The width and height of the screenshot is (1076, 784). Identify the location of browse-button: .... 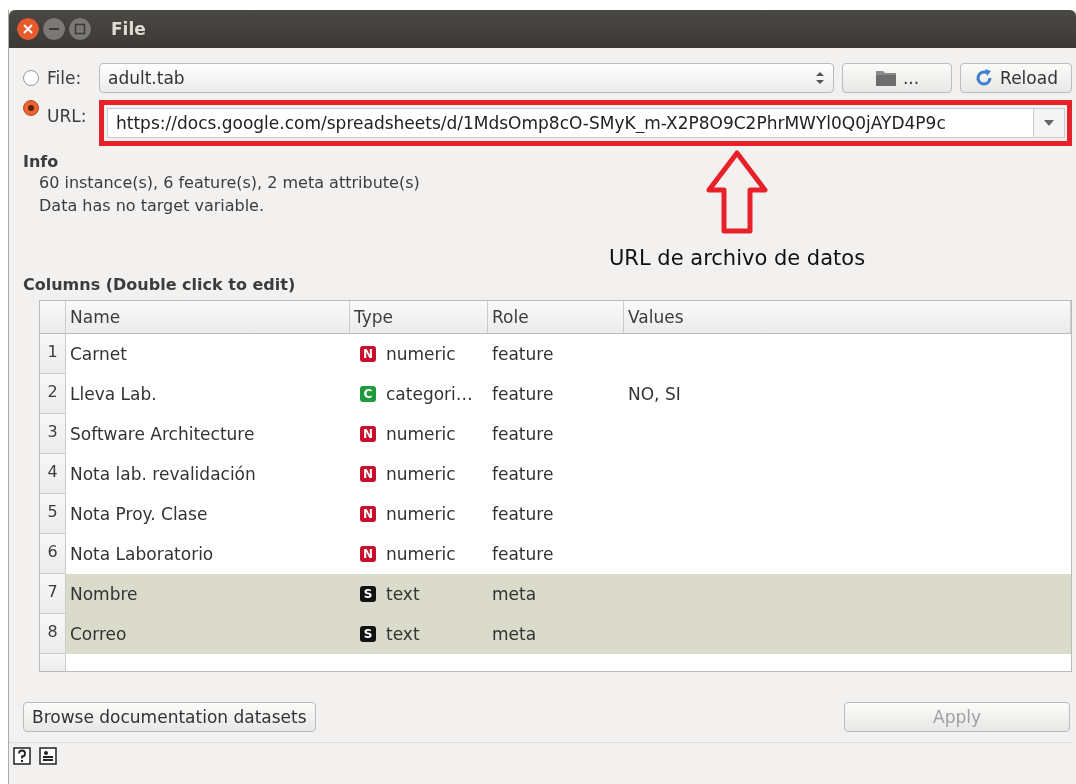
(897, 78).